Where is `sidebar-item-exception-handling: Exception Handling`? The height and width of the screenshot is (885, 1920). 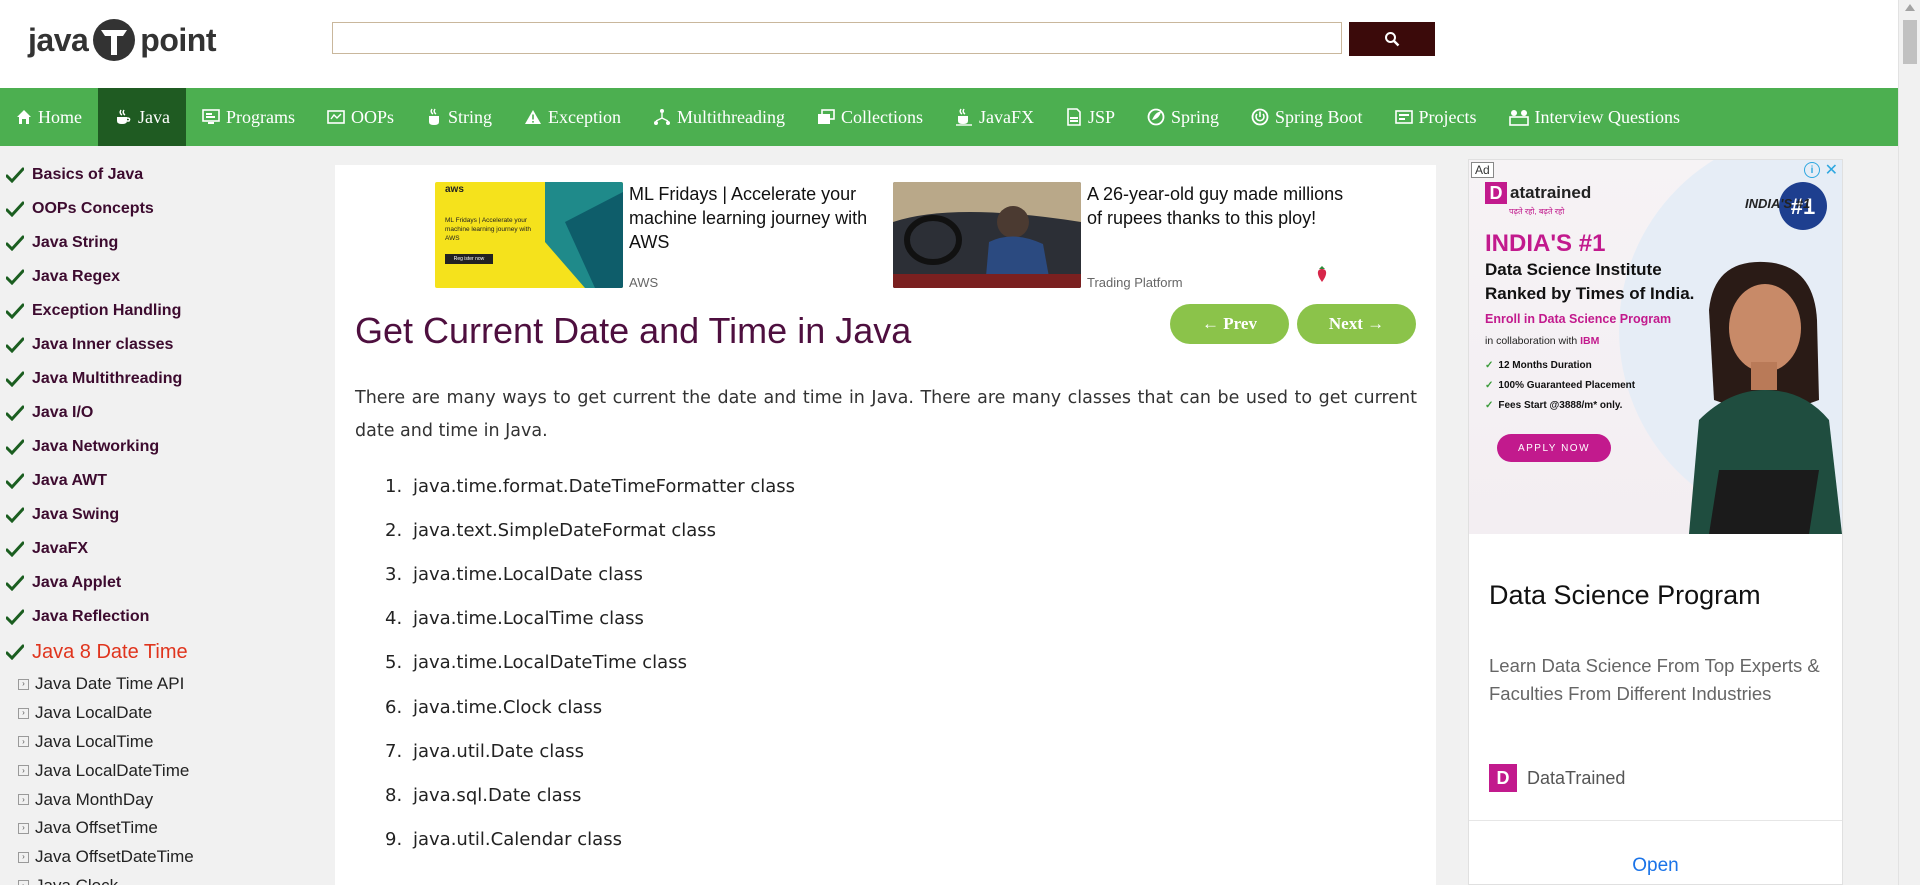
sidebar-item-exception-handling: Exception Handling is located at coordinates (160, 311).